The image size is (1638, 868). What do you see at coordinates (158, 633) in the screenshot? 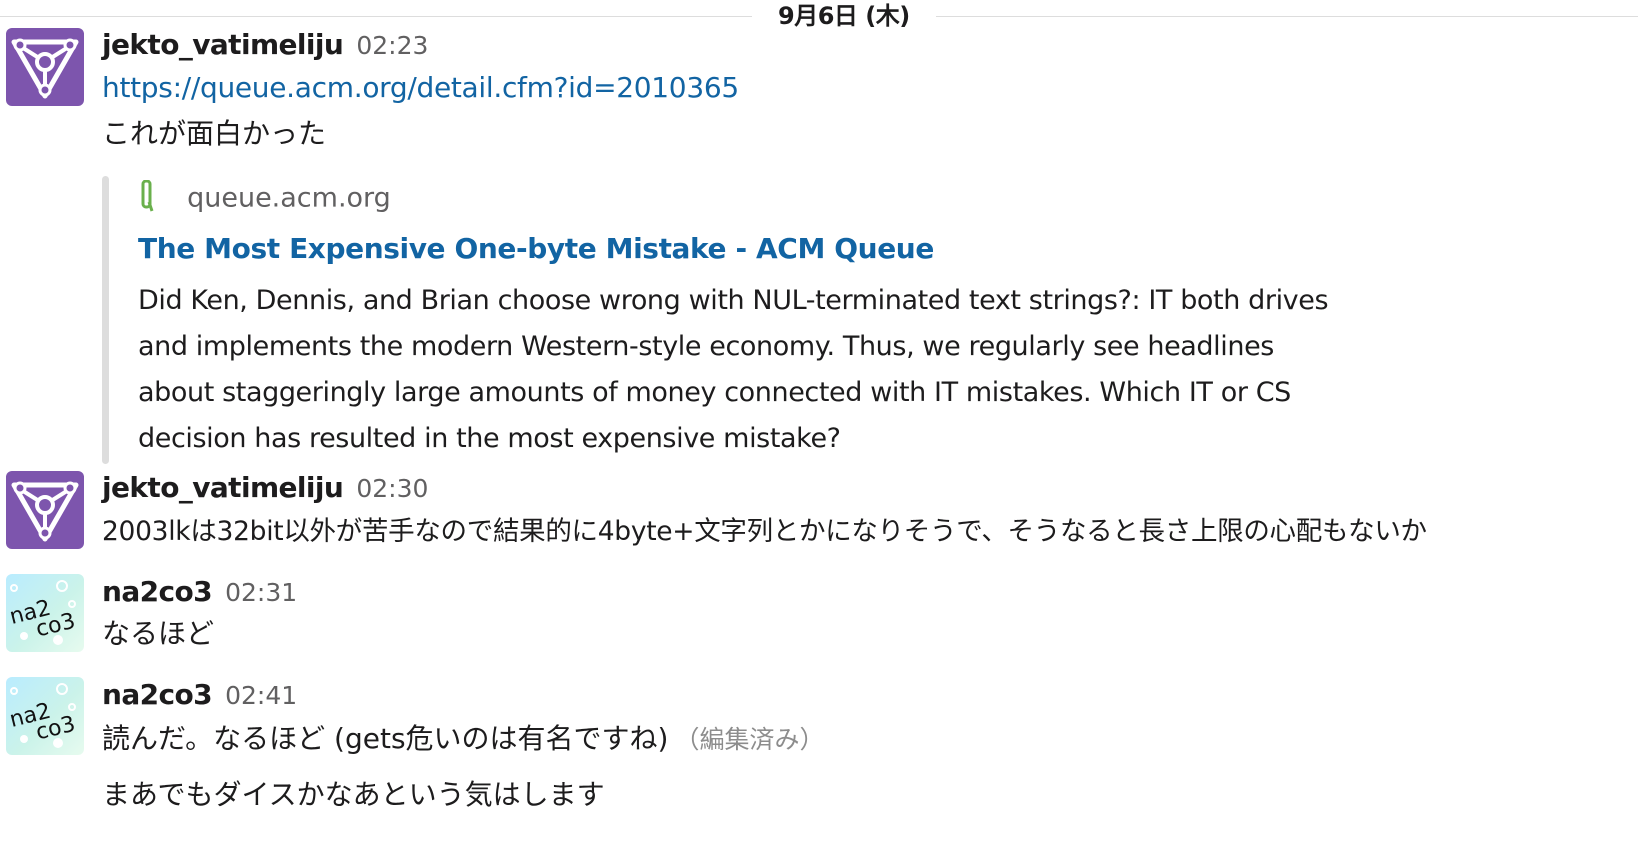
I see `message-text: なるほど` at bounding box center [158, 633].